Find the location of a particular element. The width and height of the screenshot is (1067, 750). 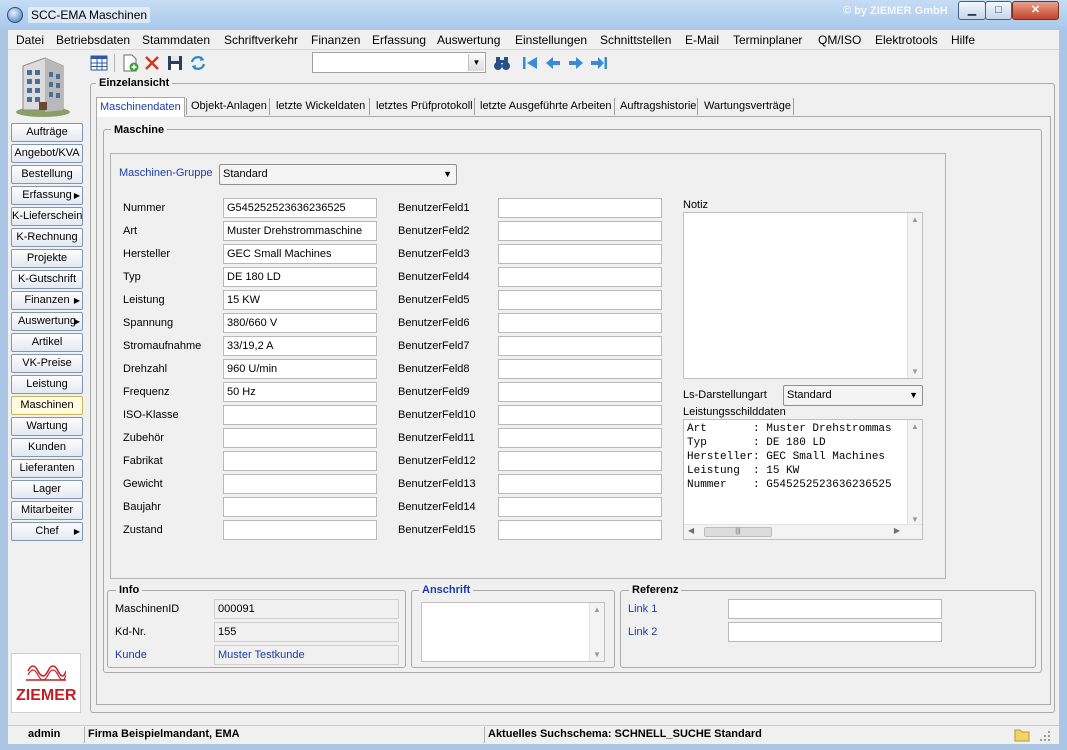

zubehoer-field is located at coordinates (300, 438).